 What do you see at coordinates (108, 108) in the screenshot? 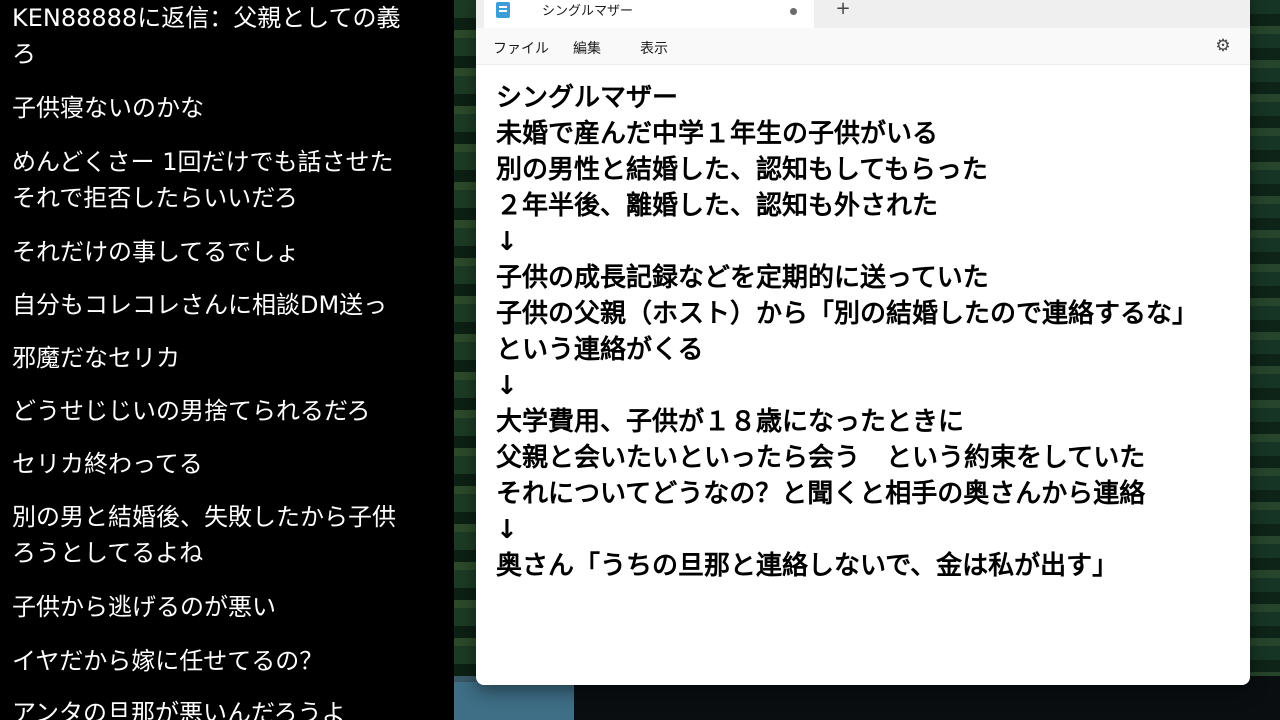
I see `chat-message-line: 子供寝ないのかな` at bounding box center [108, 108].